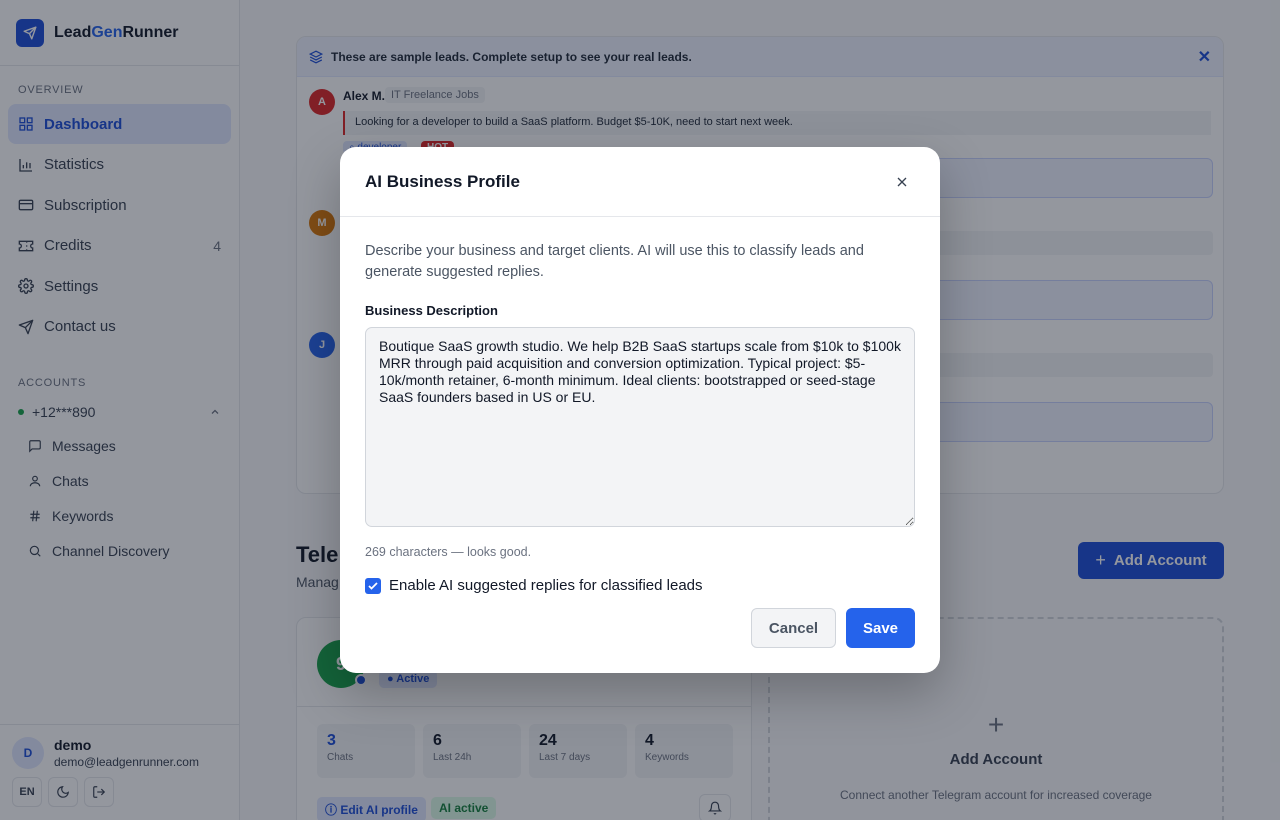  I want to click on modal-header: AI Business Profile, so click(640, 182).